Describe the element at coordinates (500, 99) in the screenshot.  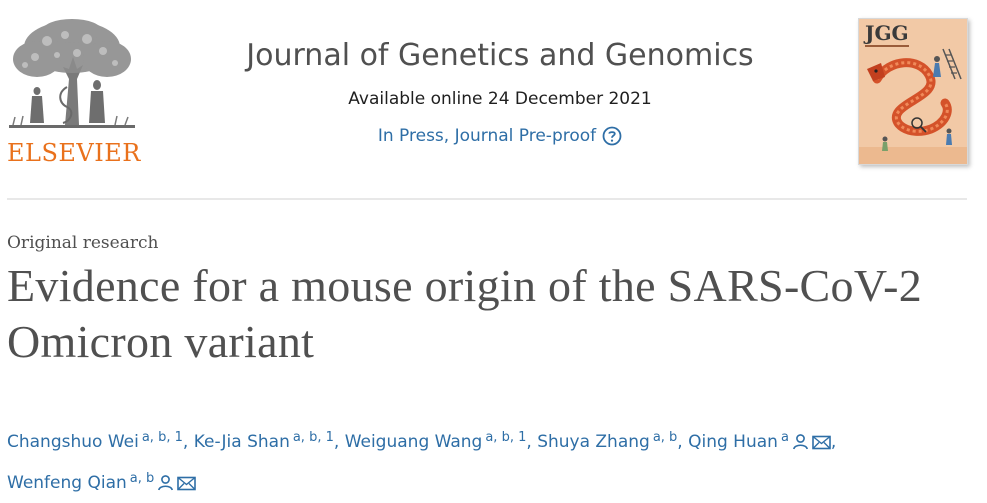
I see `availability-date: Available online 24 December 2021` at that location.